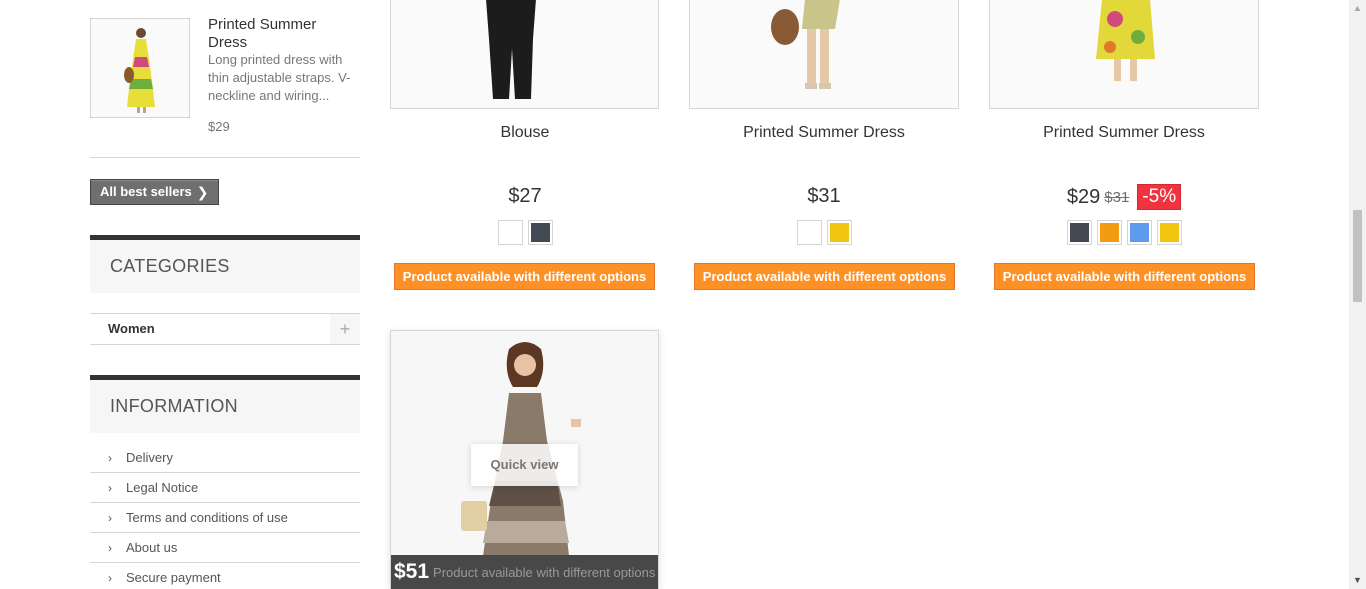  Describe the element at coordinates (225, 488) in the screenshot. I see `info-link-legal-notice: › Legal Notice` at that location.